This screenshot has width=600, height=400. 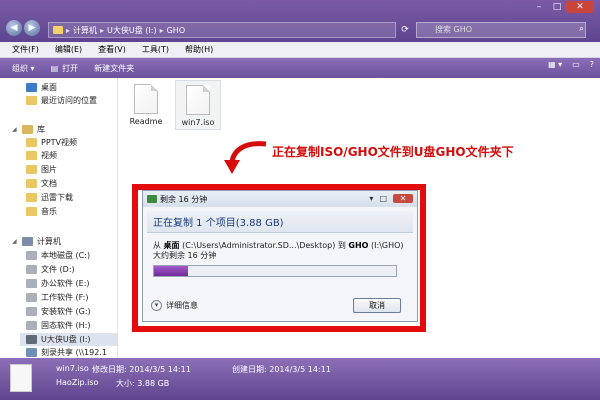 What do you see at coordinates (576, 64) in the screenshot?
I see `preview-pane-icon: ▭` at bounding box center [576, 64].